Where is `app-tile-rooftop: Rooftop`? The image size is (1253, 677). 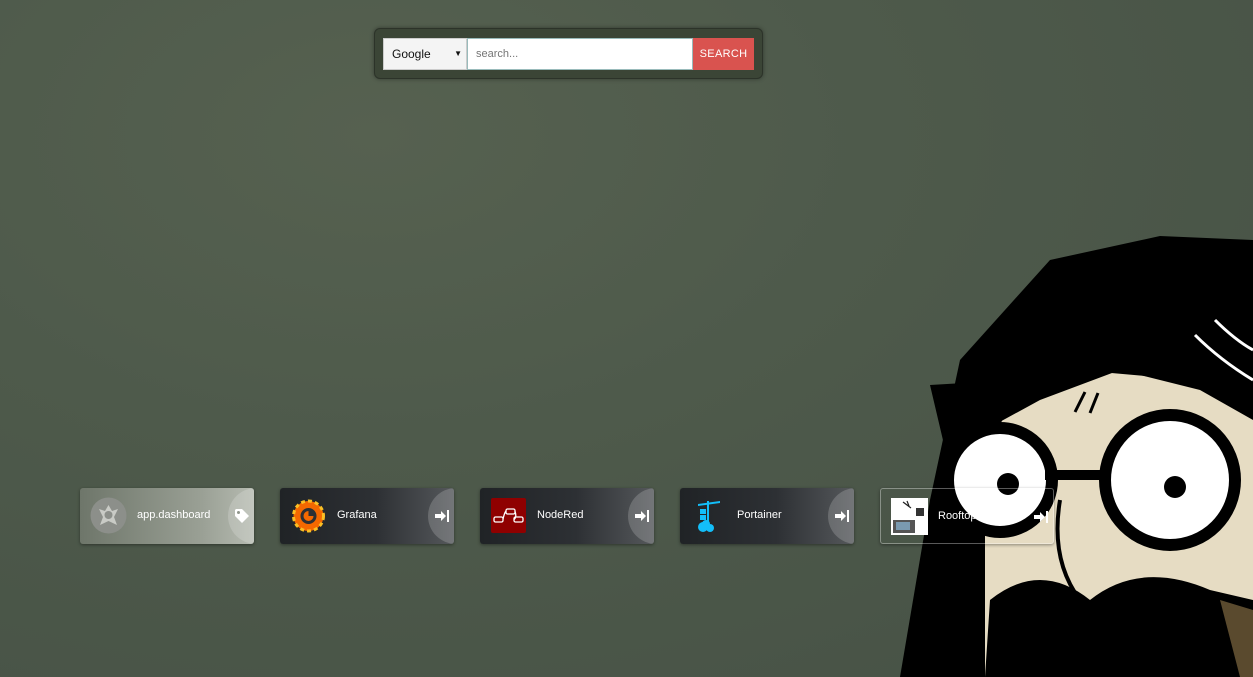 app-tile-rooftop: Rooftop is located at coordinates (967, 516).